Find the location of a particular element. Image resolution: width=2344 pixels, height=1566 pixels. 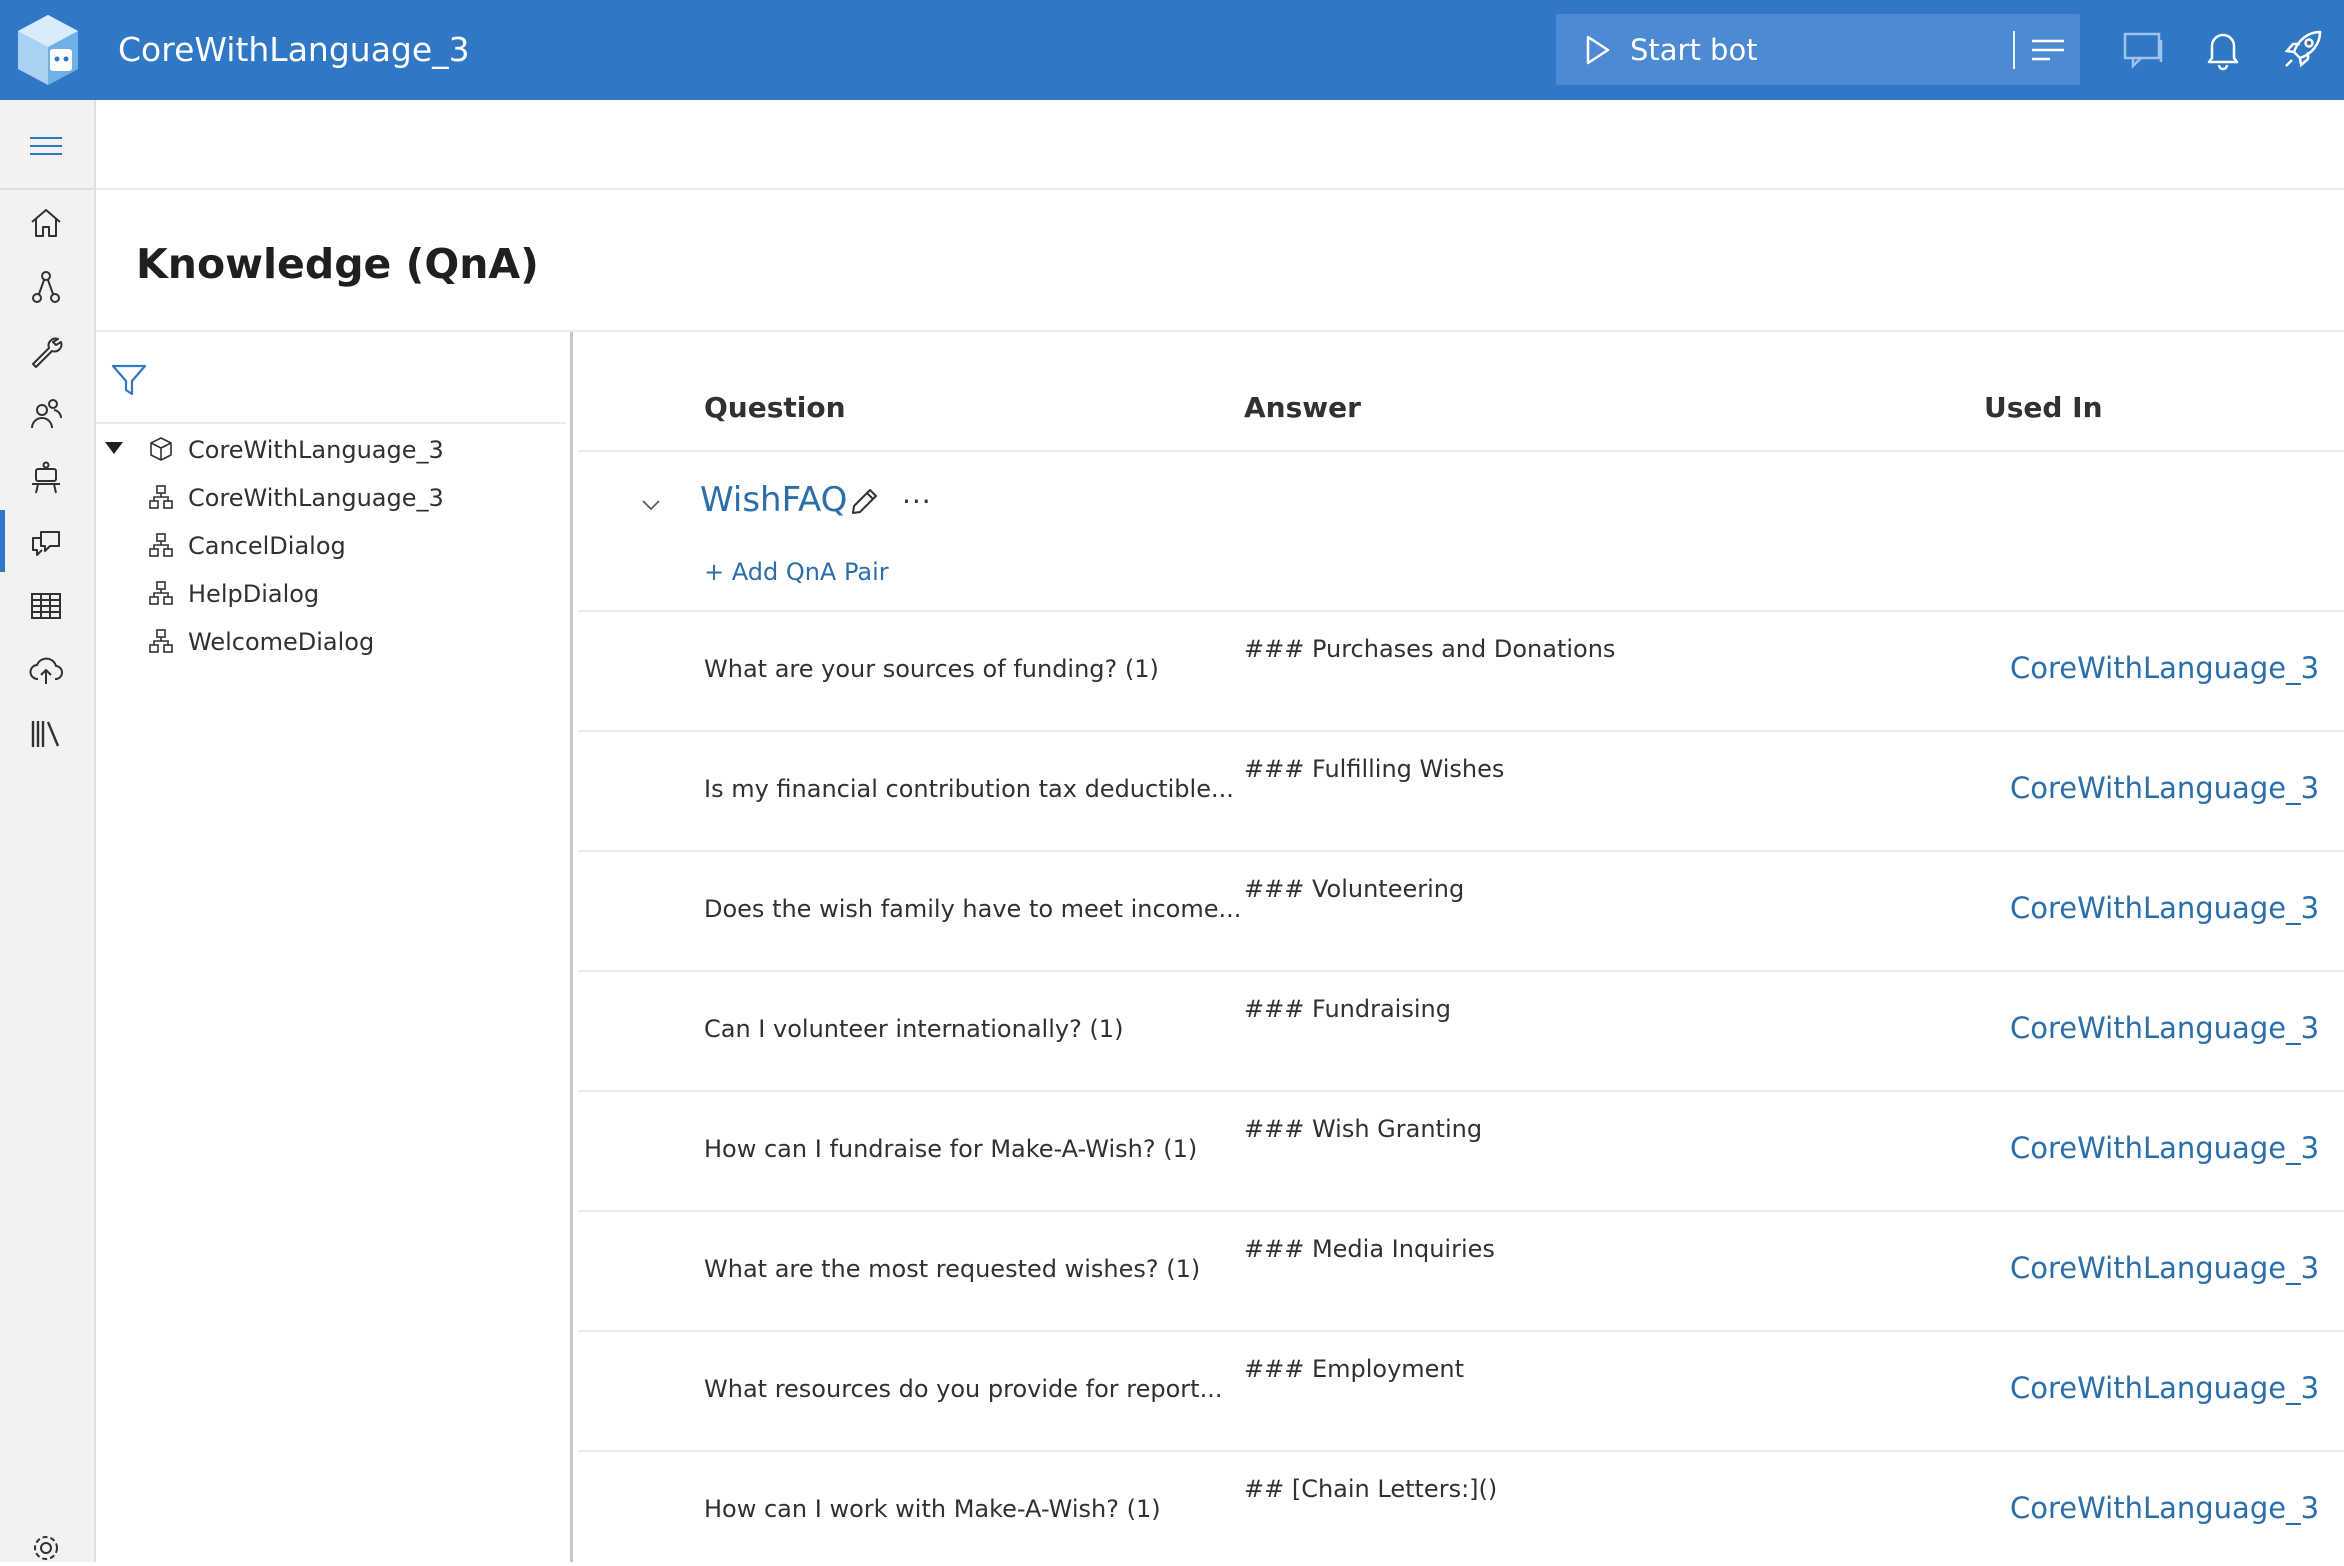

add-qna-pair-link: + Add QnA Pair is located at coordinates (796, 572).